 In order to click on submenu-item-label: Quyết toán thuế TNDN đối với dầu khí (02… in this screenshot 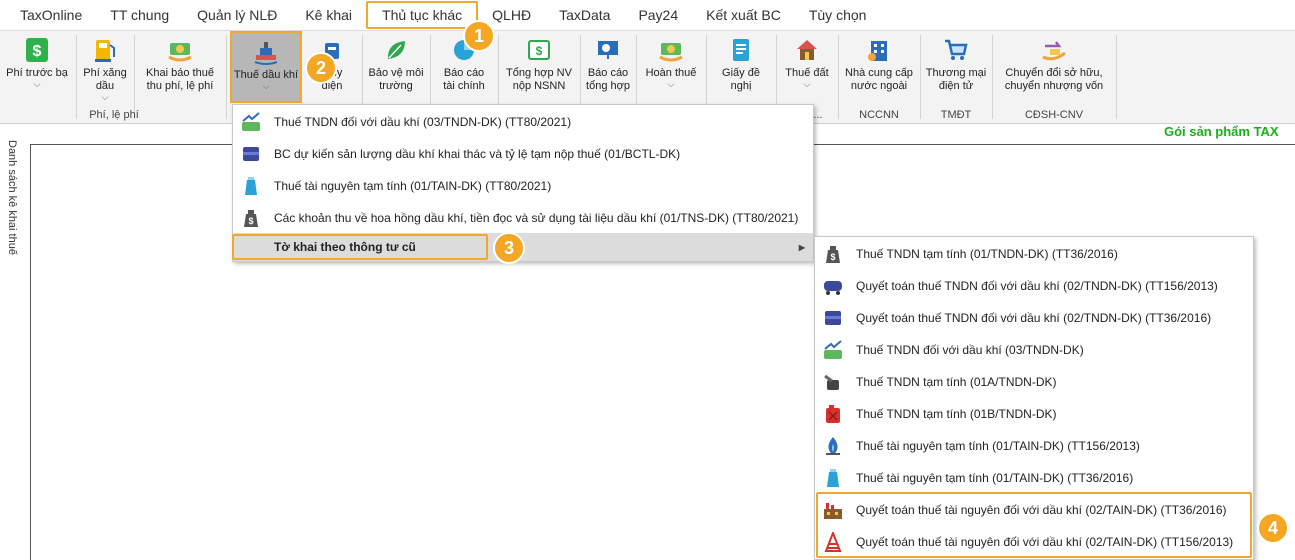, I will do `click(1034, 318)`.